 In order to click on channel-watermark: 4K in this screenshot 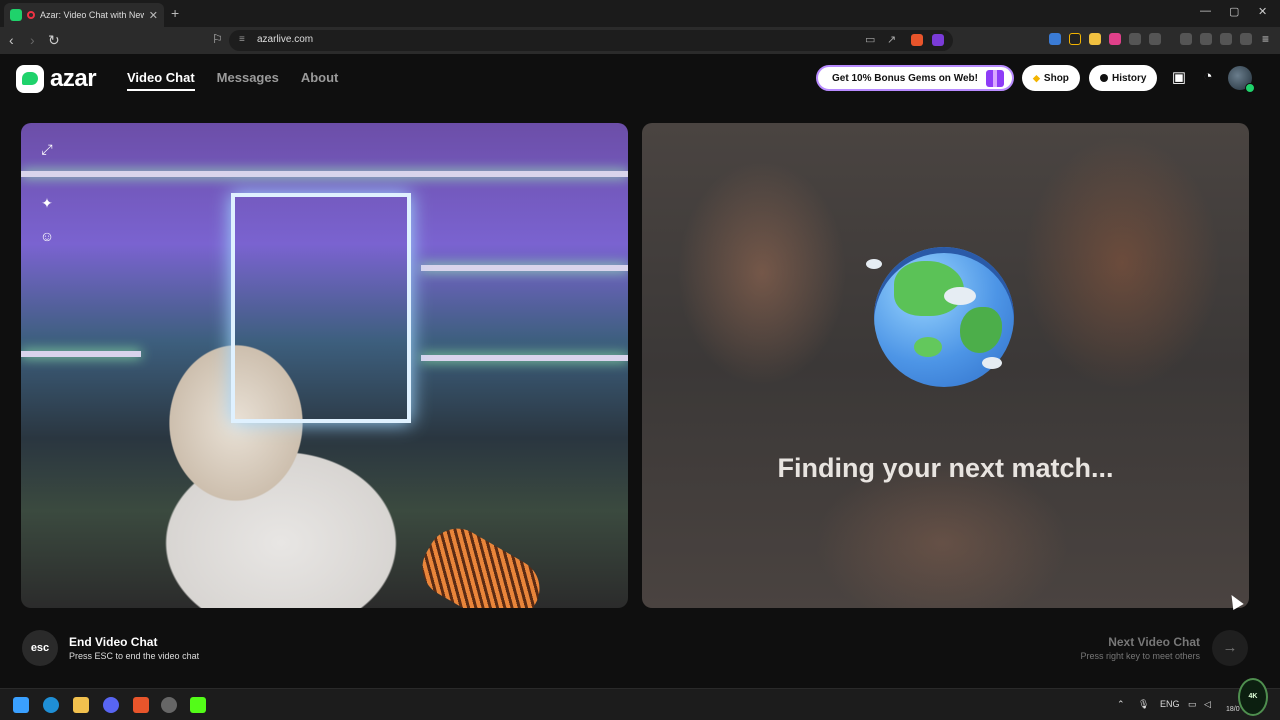, I will do `click(1253, 697)`.